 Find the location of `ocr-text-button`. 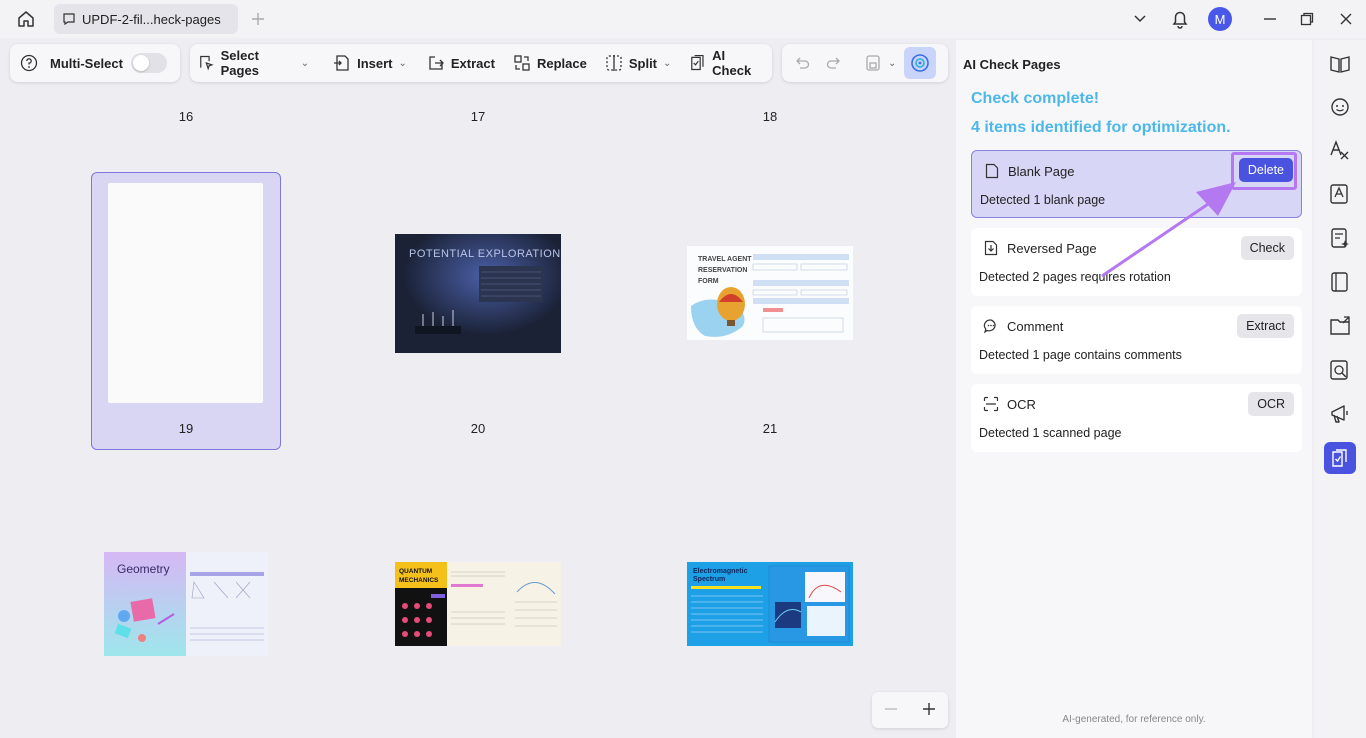

ocr-text-button is located at coordinates (1340, 194).